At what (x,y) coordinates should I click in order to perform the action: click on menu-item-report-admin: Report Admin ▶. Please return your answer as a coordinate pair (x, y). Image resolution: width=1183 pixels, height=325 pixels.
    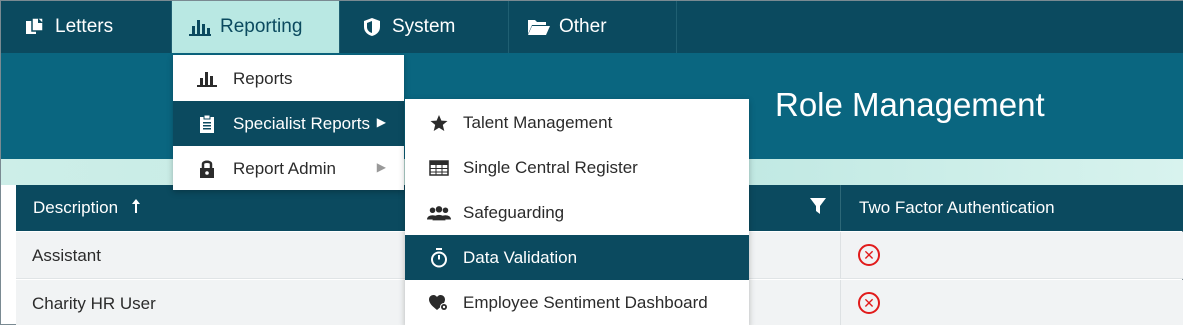
    Looking at the image, I should click on (288, 168).